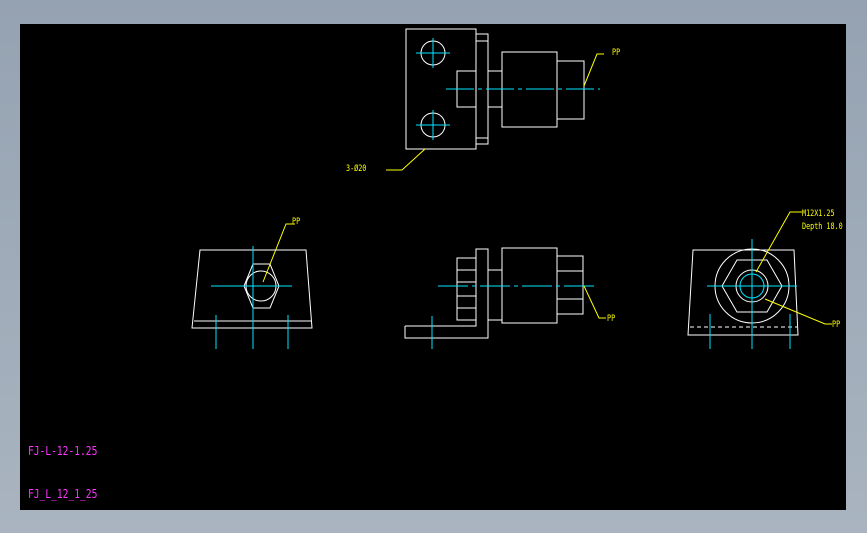 This screenshot has height=533, width=867. What do you see at coordinates (743, 292) in the screenshot?
I see `right-view` at bounding box center [743, 292].